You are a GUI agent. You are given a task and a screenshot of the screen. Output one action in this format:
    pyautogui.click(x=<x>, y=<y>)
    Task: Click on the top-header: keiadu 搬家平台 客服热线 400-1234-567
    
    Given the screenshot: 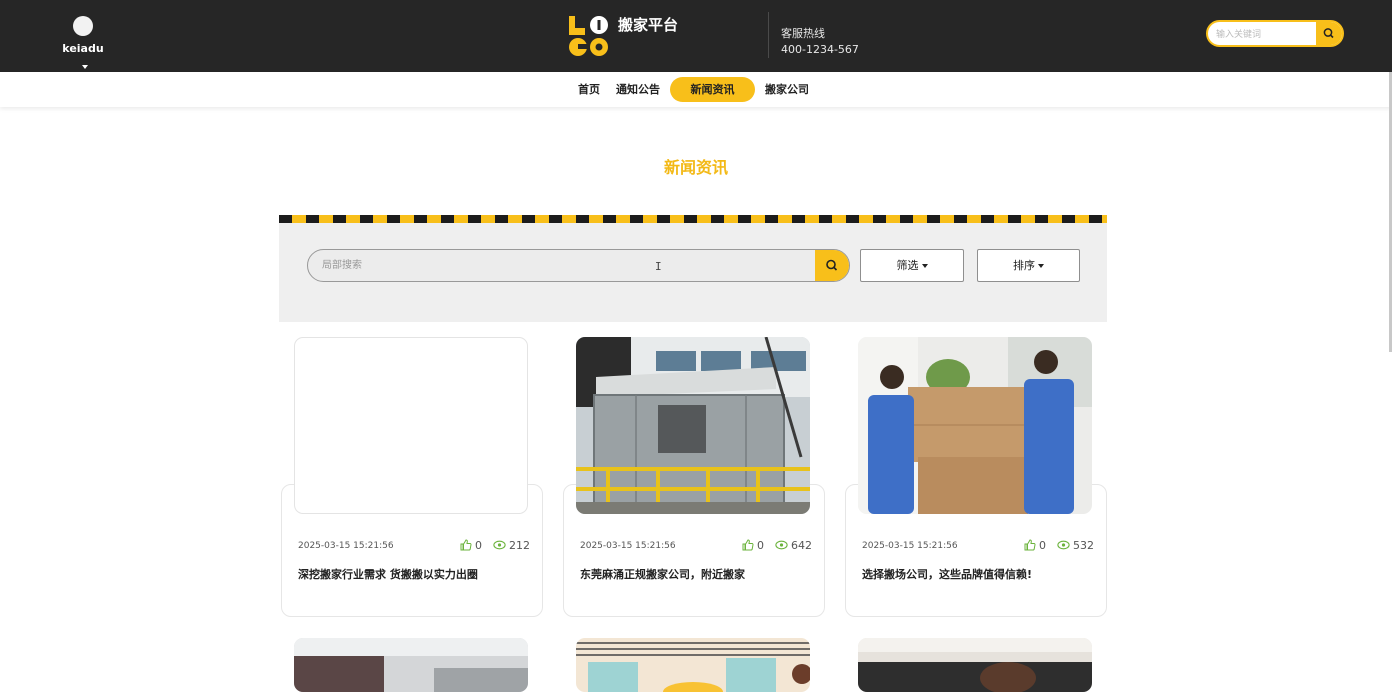 What is the action you would take?
    pyautogui.click(x=696, y=36)
    